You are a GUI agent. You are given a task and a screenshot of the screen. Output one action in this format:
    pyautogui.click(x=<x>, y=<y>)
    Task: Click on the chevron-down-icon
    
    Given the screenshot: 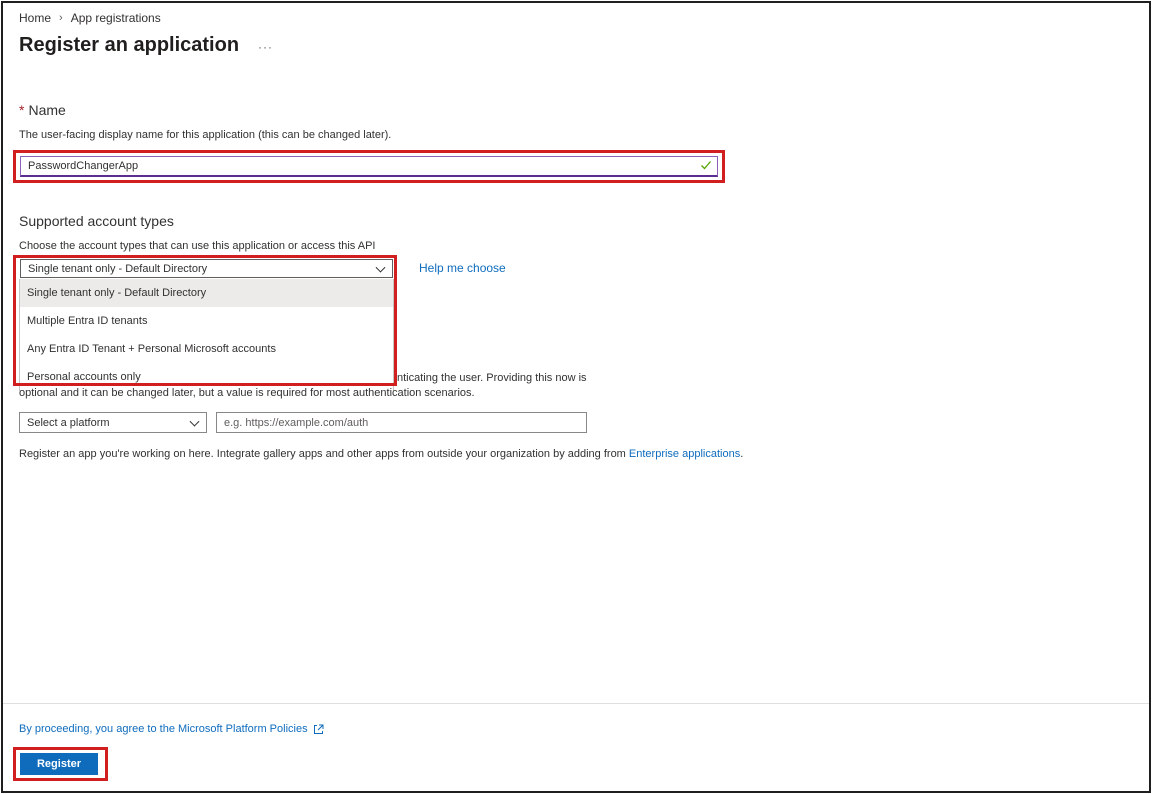 What is the action you would take?
    pyautogui.click(x=194, y=421)
    